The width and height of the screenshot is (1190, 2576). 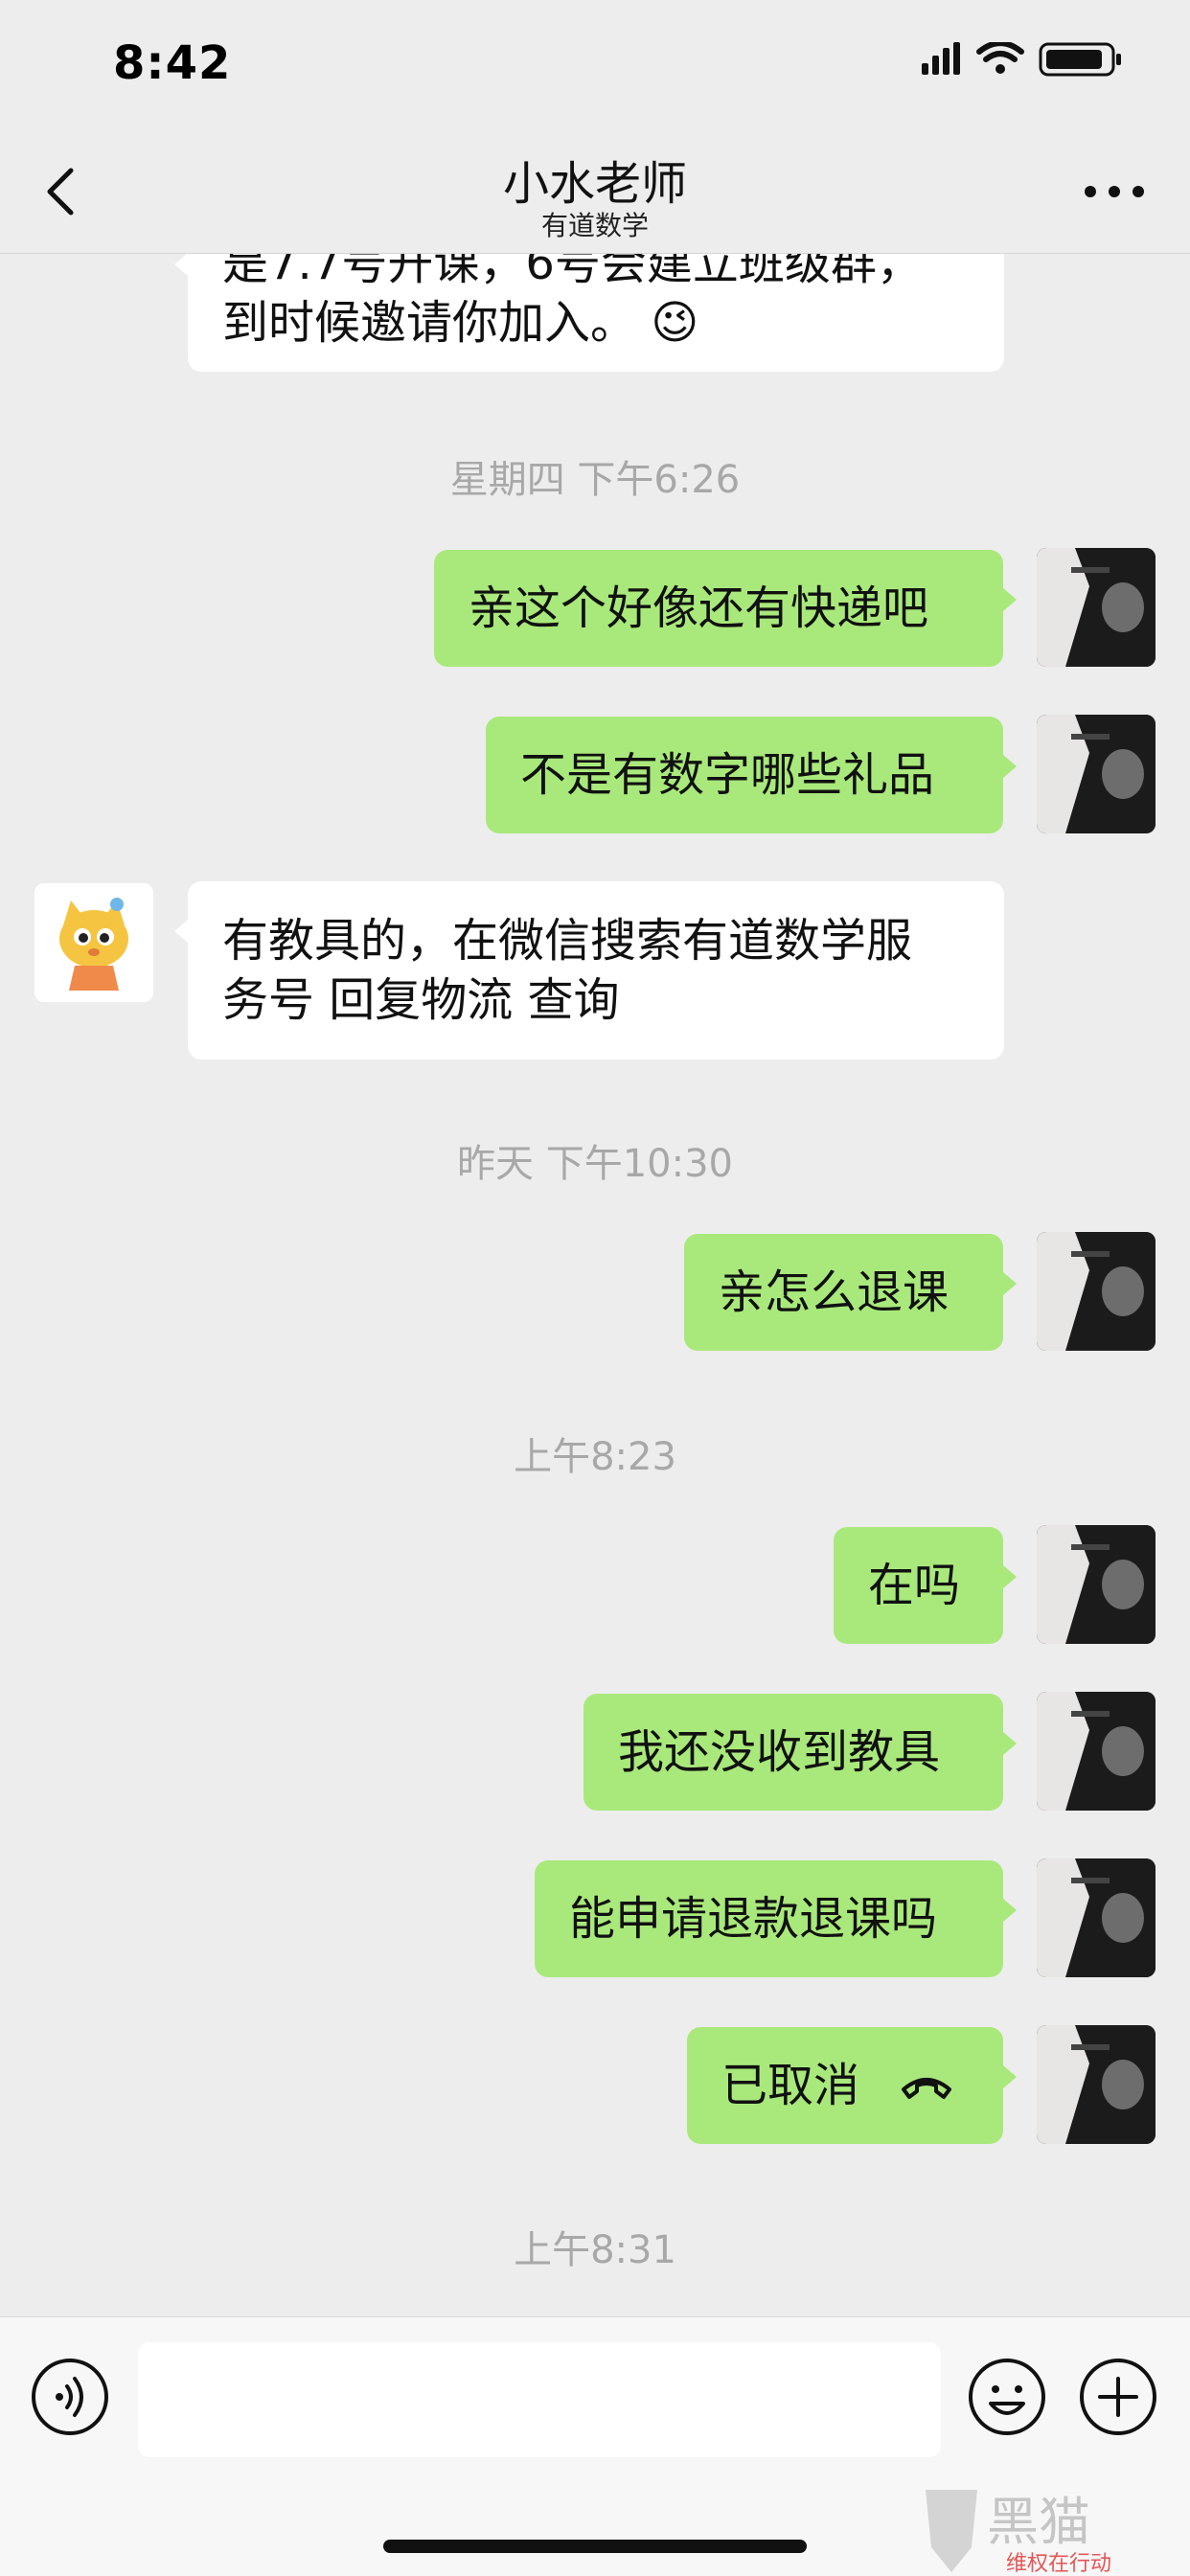 What do you see at coordinates (927, 2088) in the screenshot?
I see `hang-up-phone-icon` at bounding box center [927, 2088].